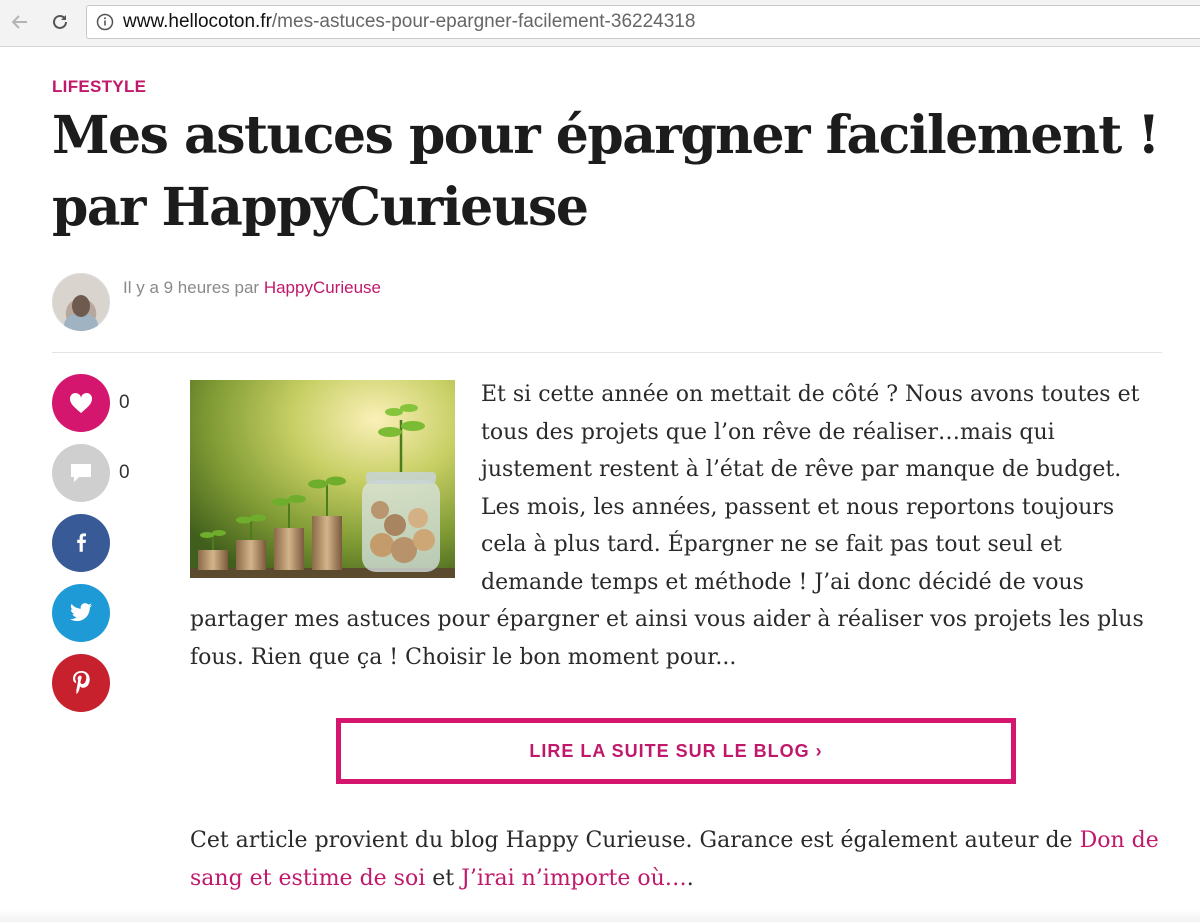  What do you see at coordinates (60, 22) in the screenshot?
I see `reload-icon` at bounding box center [60, 22].